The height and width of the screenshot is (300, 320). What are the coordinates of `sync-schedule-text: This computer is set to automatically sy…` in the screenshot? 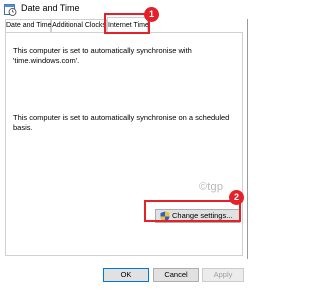 It's located at (121, 122).